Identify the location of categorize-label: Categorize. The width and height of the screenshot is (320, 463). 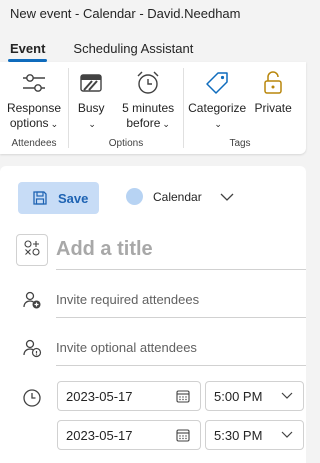
(217, 108).